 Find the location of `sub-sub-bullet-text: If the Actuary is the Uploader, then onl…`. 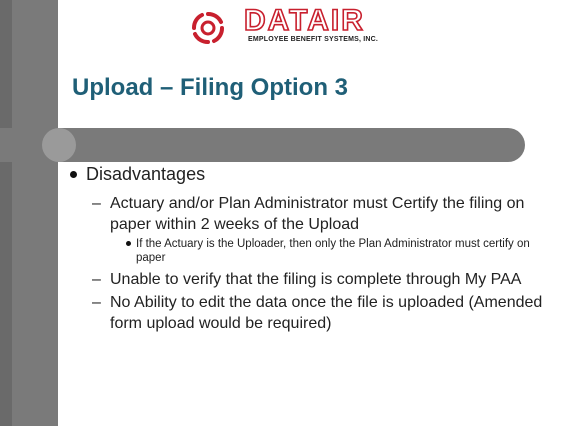

sub-sub-bullet-text: If the Actuary is the Uploader, then onl… is located at coordinates (333, 251).